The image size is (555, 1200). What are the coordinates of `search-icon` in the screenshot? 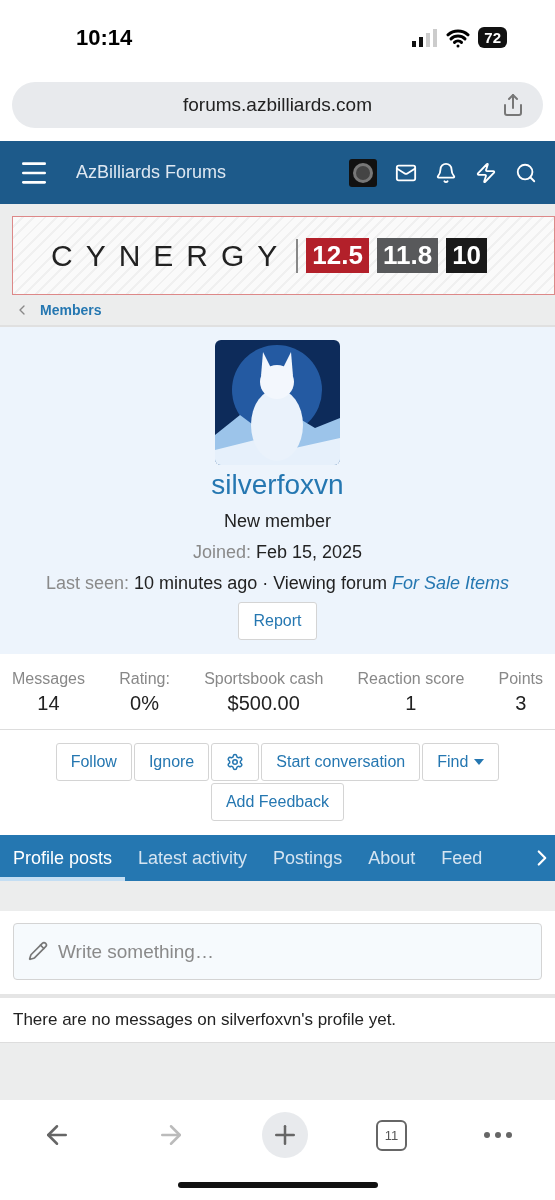 It's located at (526, 172).